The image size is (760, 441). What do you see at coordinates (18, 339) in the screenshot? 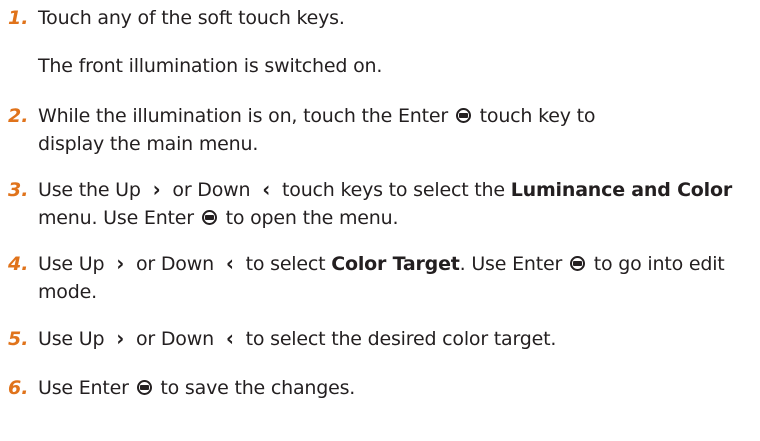
I see `step-number: 5.` at bounding box center [18, 339].